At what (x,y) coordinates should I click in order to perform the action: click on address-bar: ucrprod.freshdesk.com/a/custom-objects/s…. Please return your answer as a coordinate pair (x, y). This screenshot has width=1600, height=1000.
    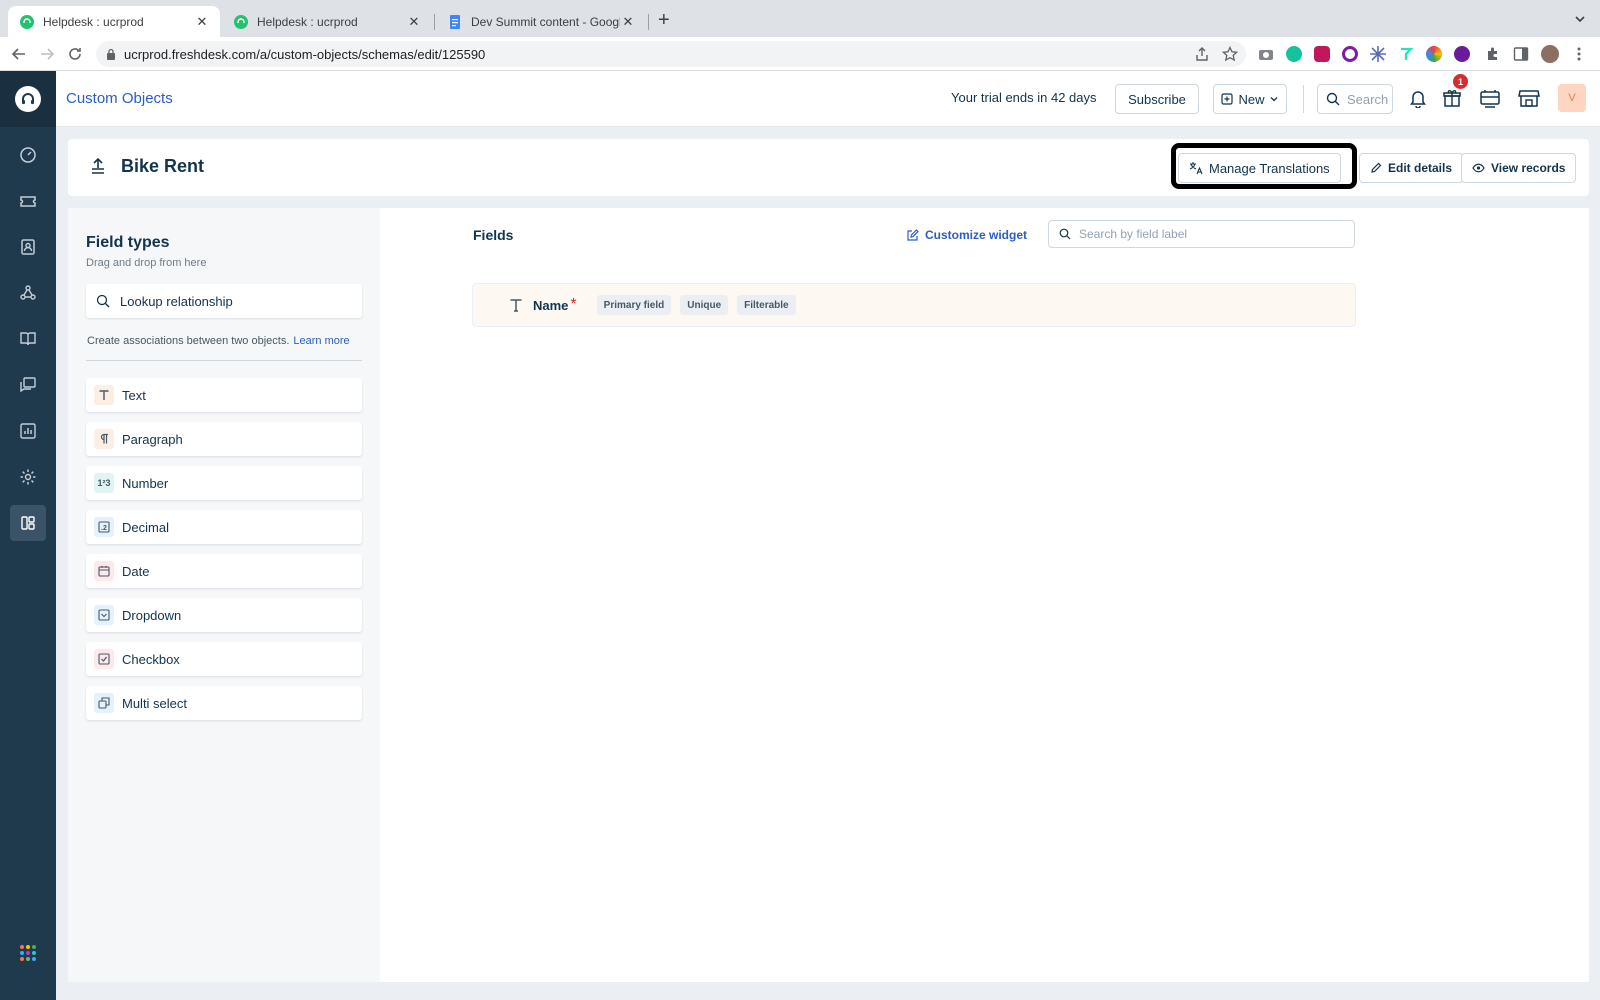
    Looking at the image, I should click on (671, 54).